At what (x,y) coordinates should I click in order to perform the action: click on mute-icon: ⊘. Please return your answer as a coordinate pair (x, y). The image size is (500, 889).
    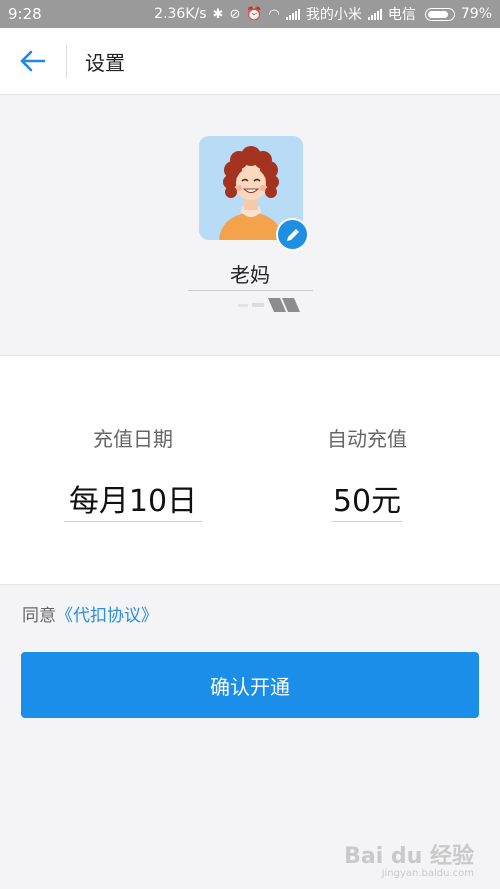
    Looking at the image, I should click on (235, 14).